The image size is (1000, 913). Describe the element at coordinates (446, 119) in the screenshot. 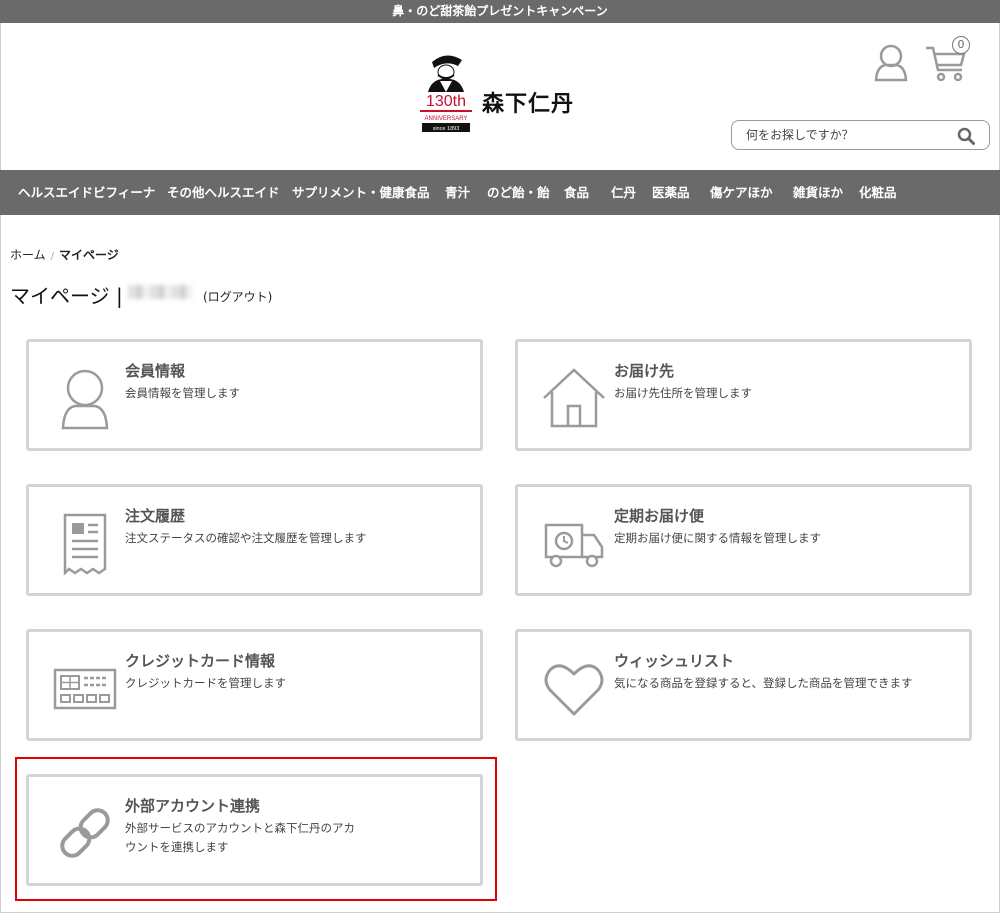

I see `svg-text: ANNIVERSARY` at that location.